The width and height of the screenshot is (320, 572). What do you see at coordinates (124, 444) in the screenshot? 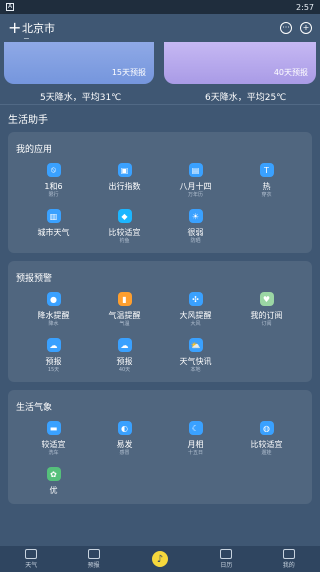
I see `tile-label: 易发` at bounding box center [124, 444].